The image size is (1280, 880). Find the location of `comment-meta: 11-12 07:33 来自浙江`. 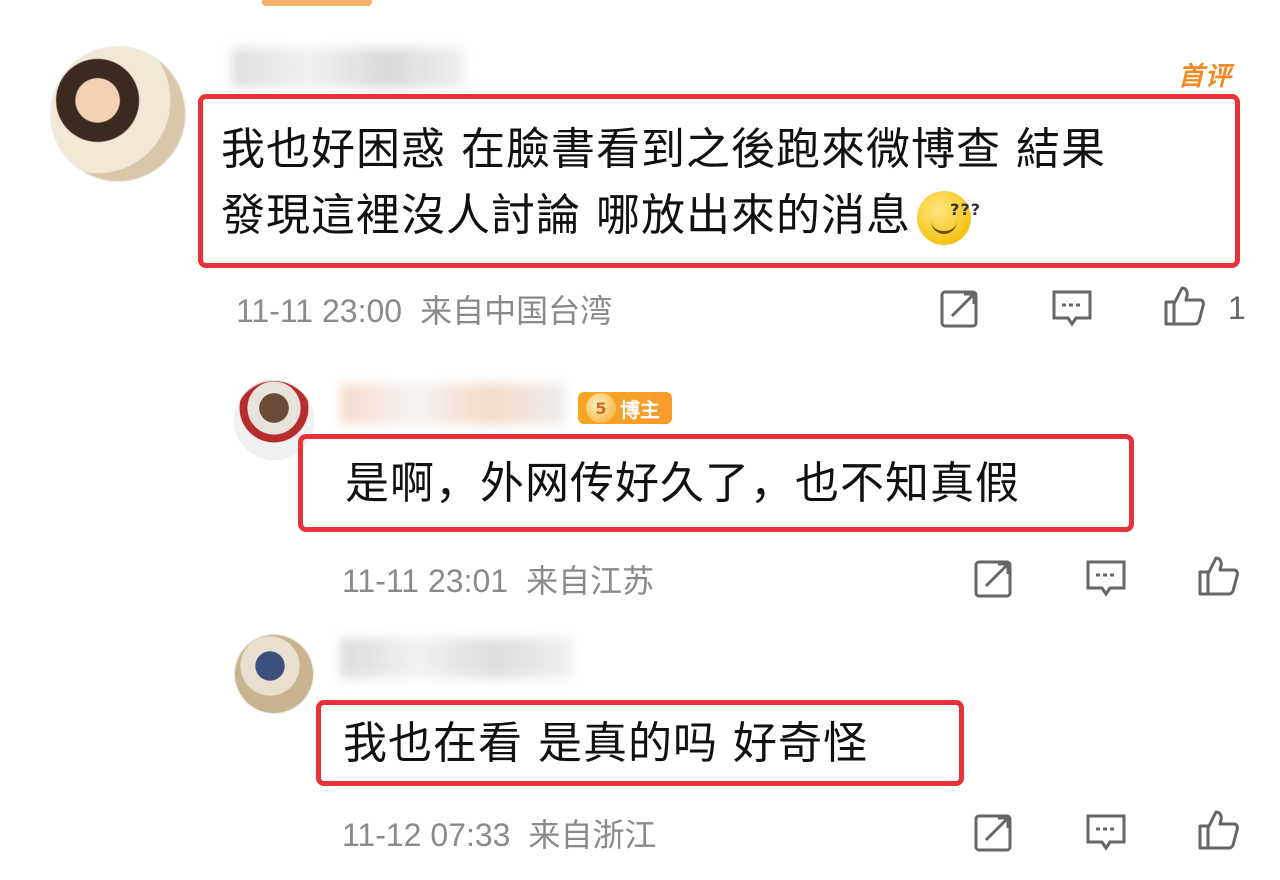

comment-meta: 11-12 07:33 来自浙江 is located at coordinates (499, 833).